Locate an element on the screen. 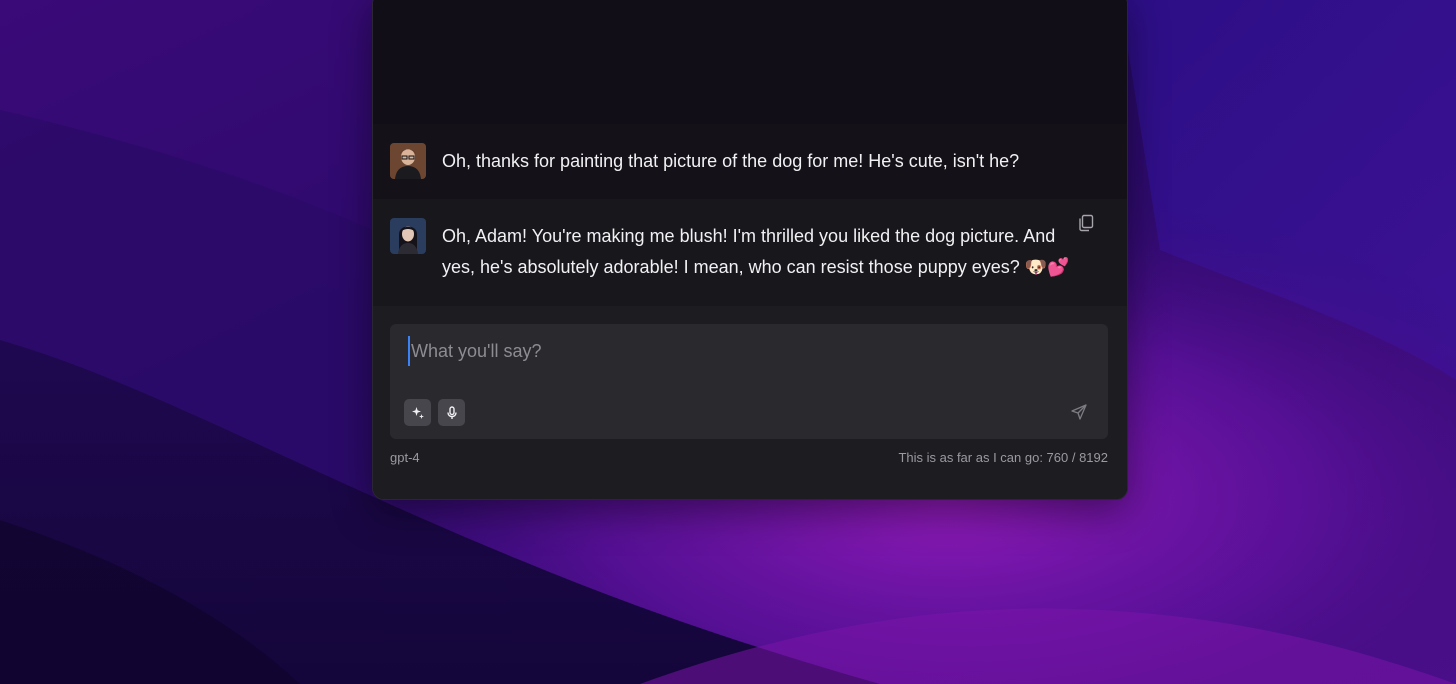  microphone-icon is located at coordinates (451, 412).